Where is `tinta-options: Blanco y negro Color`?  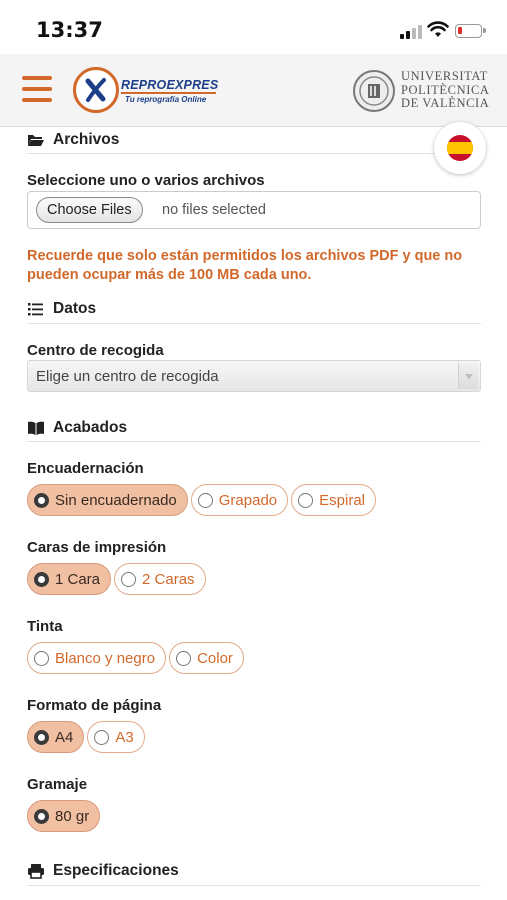
tinta-options: Blanco y negro Color is located at coordinates (137, 658).